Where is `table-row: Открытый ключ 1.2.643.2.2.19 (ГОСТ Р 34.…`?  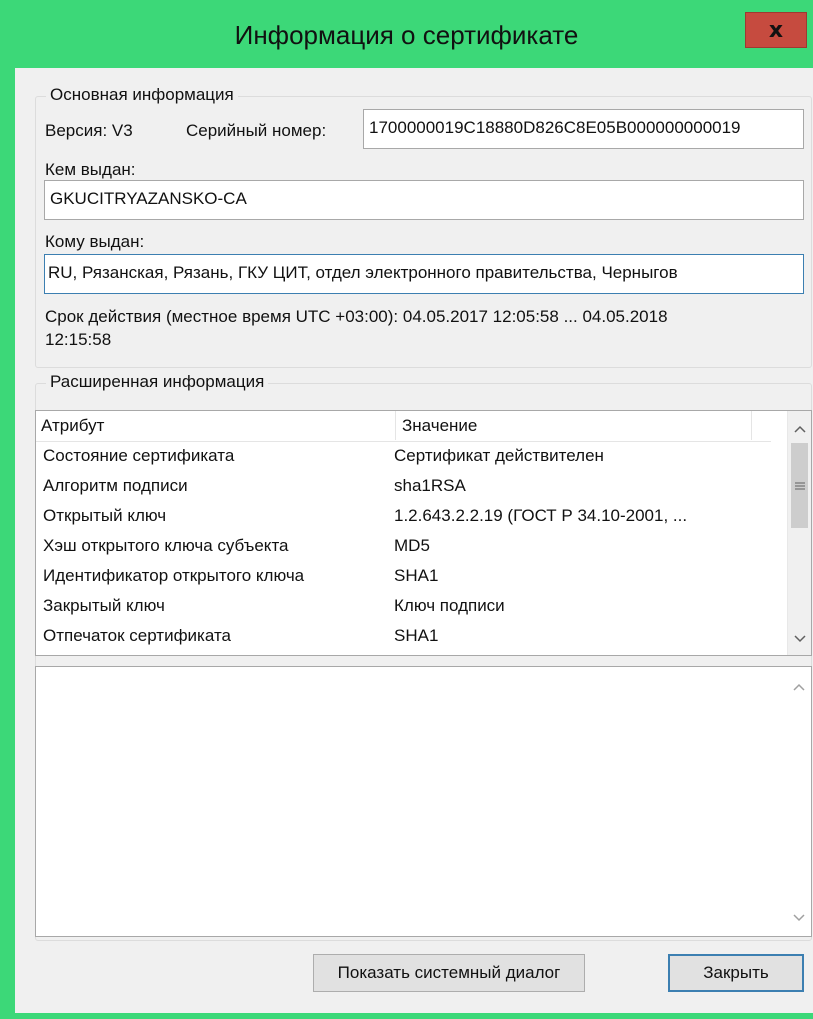
table-row: Открытый ключ 1.2.643.2.2.19 (ГОСТ Р 34.… is located at coordinates (403, 517).